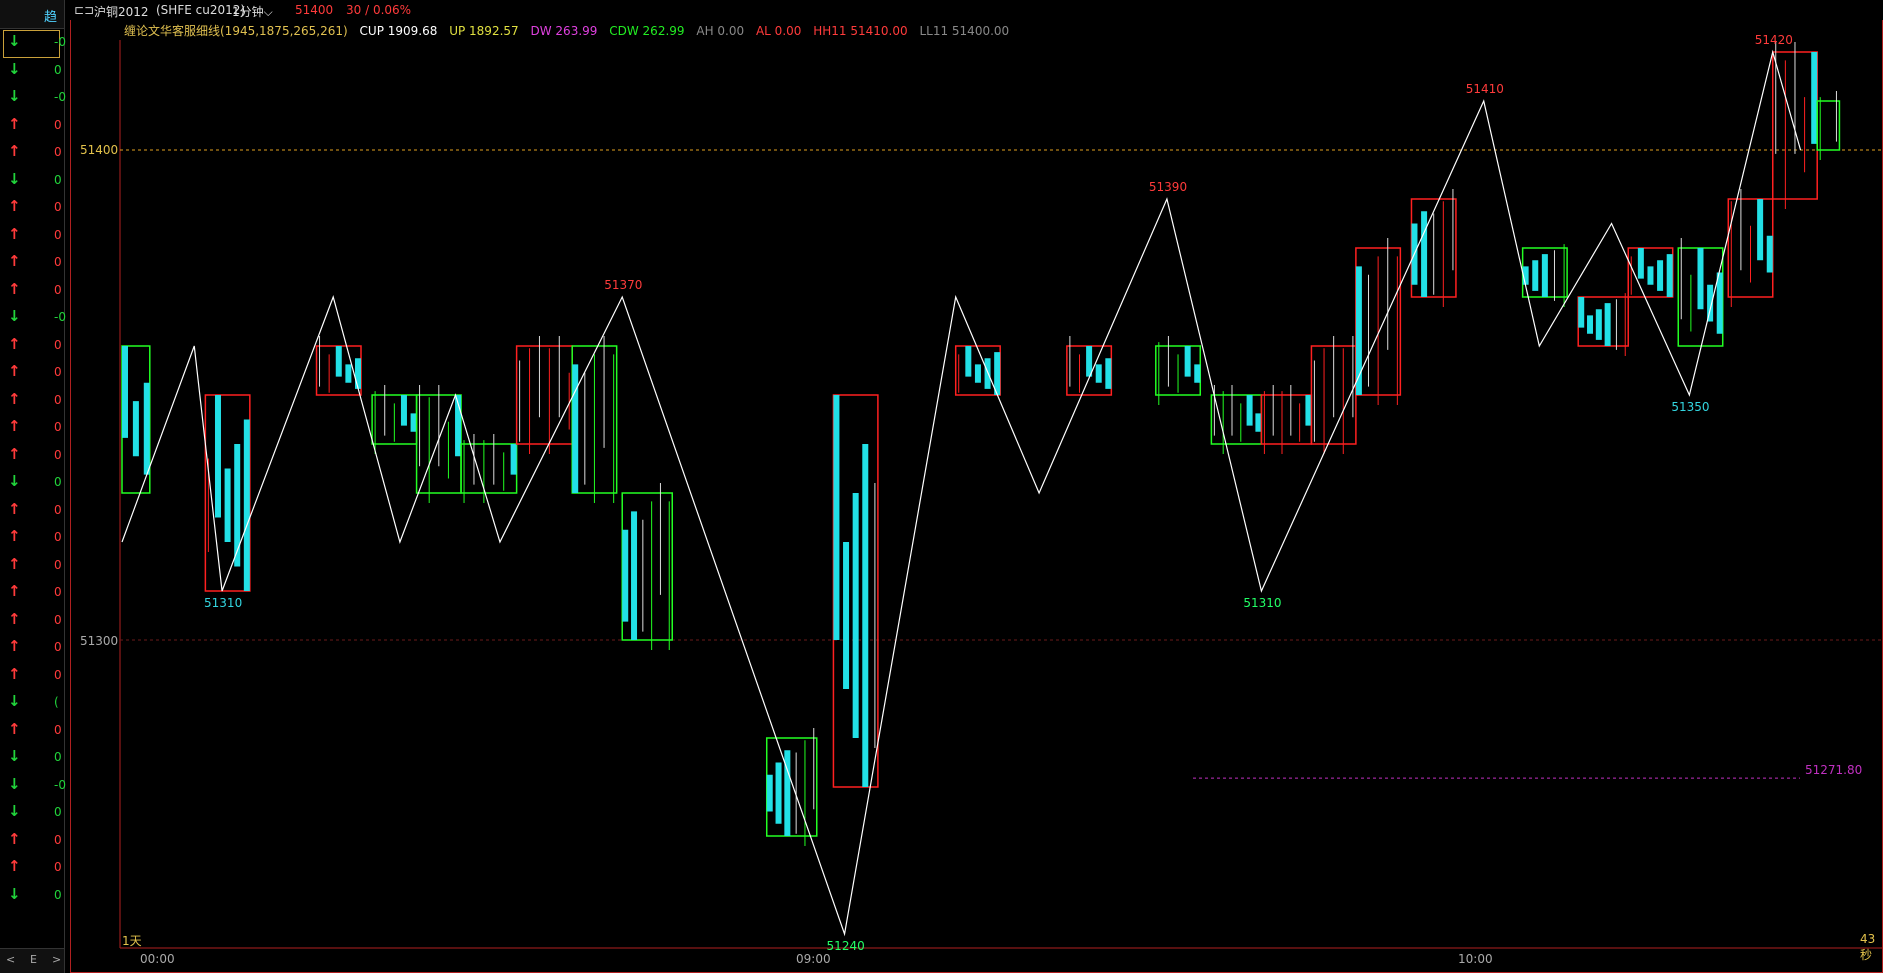 The width and height of the screenshot is (1883, 973). I want to click on period-range-label: 1天, so click(132, 941).